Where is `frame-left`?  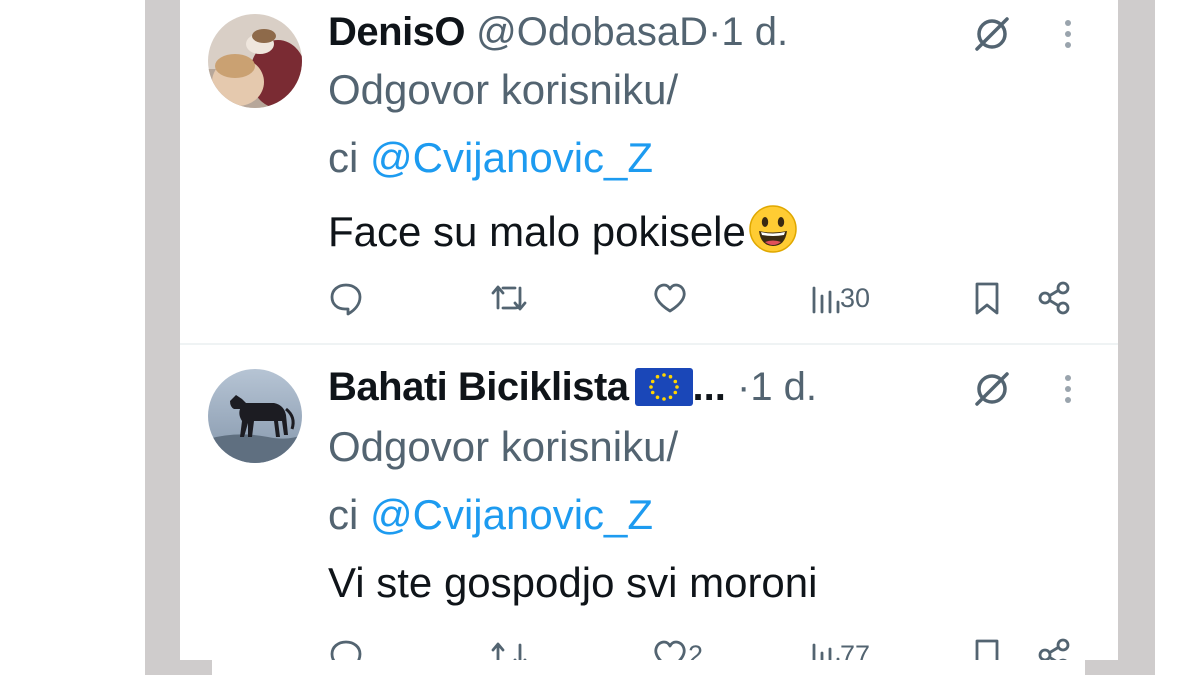 frame-left is located at coordinates (162, 337).